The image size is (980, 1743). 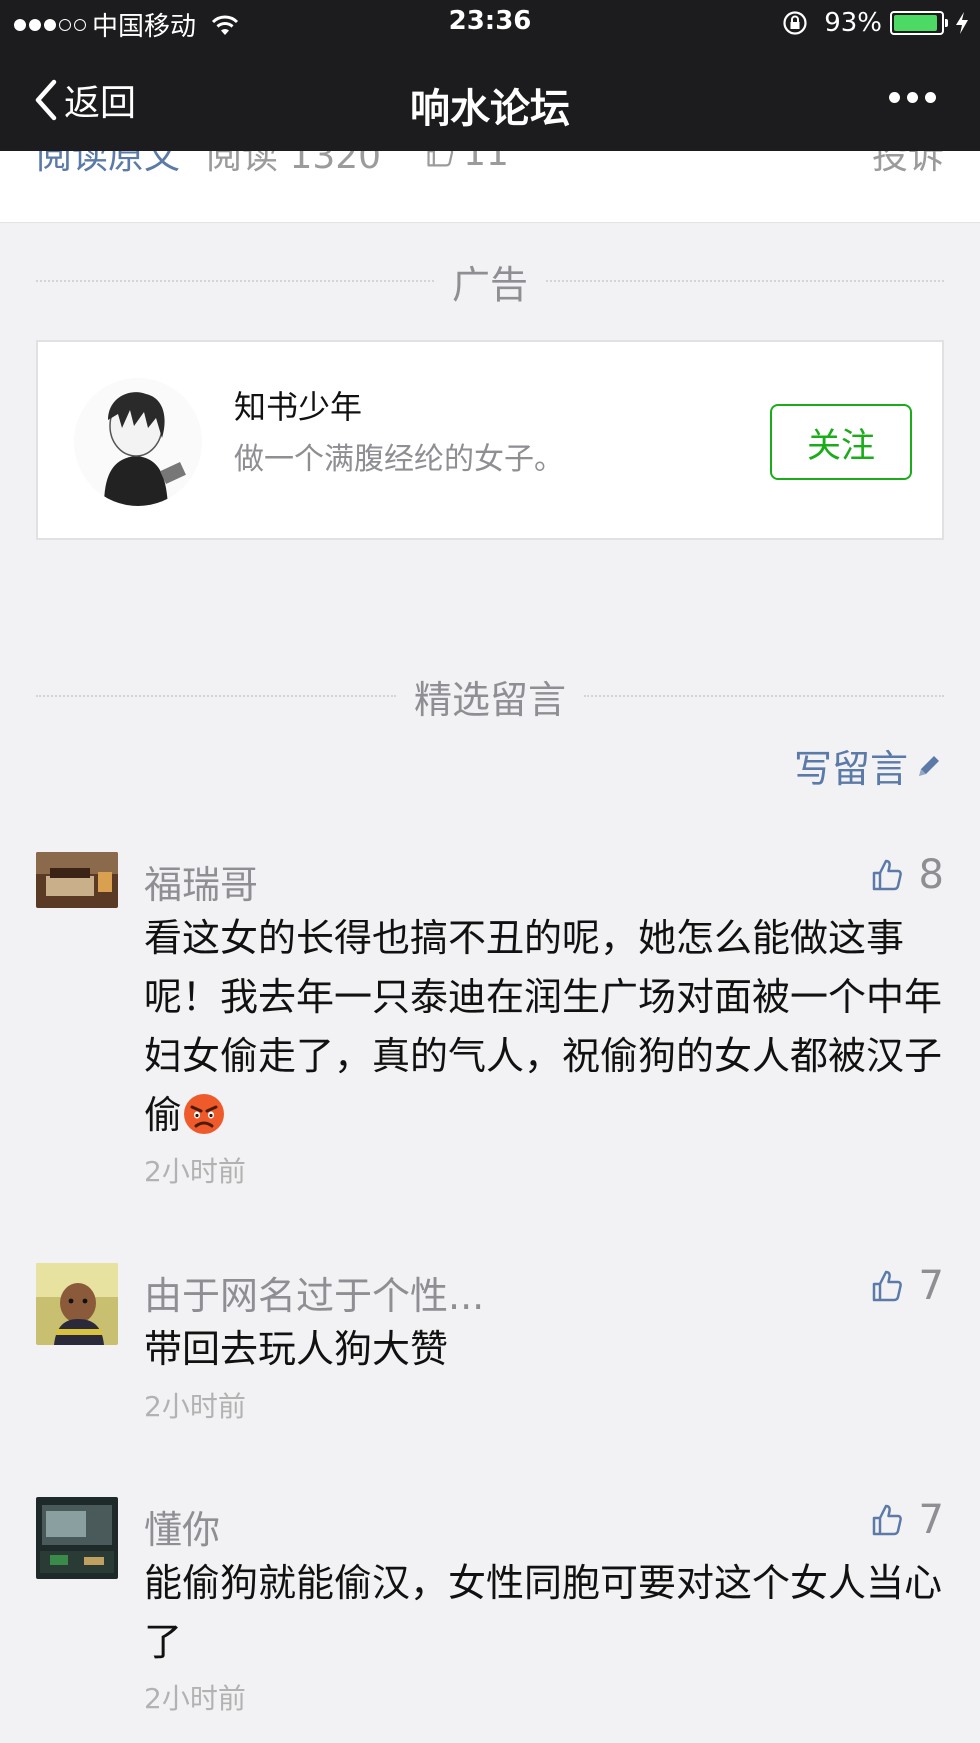 I want to click on like-icon, so click(x=440, y=159).